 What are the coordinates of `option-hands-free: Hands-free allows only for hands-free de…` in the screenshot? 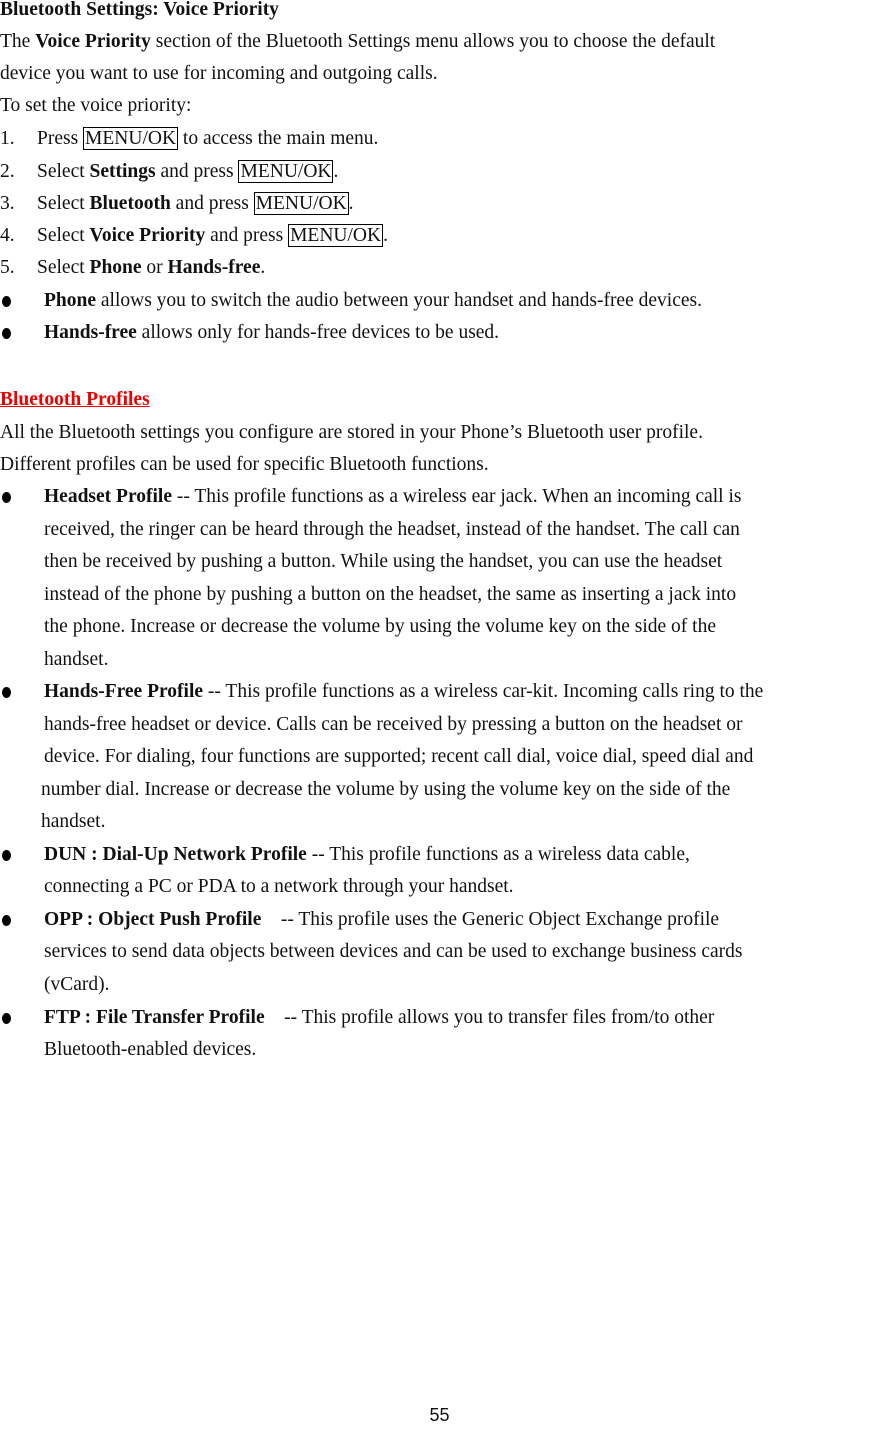 It's located at (249, 333).